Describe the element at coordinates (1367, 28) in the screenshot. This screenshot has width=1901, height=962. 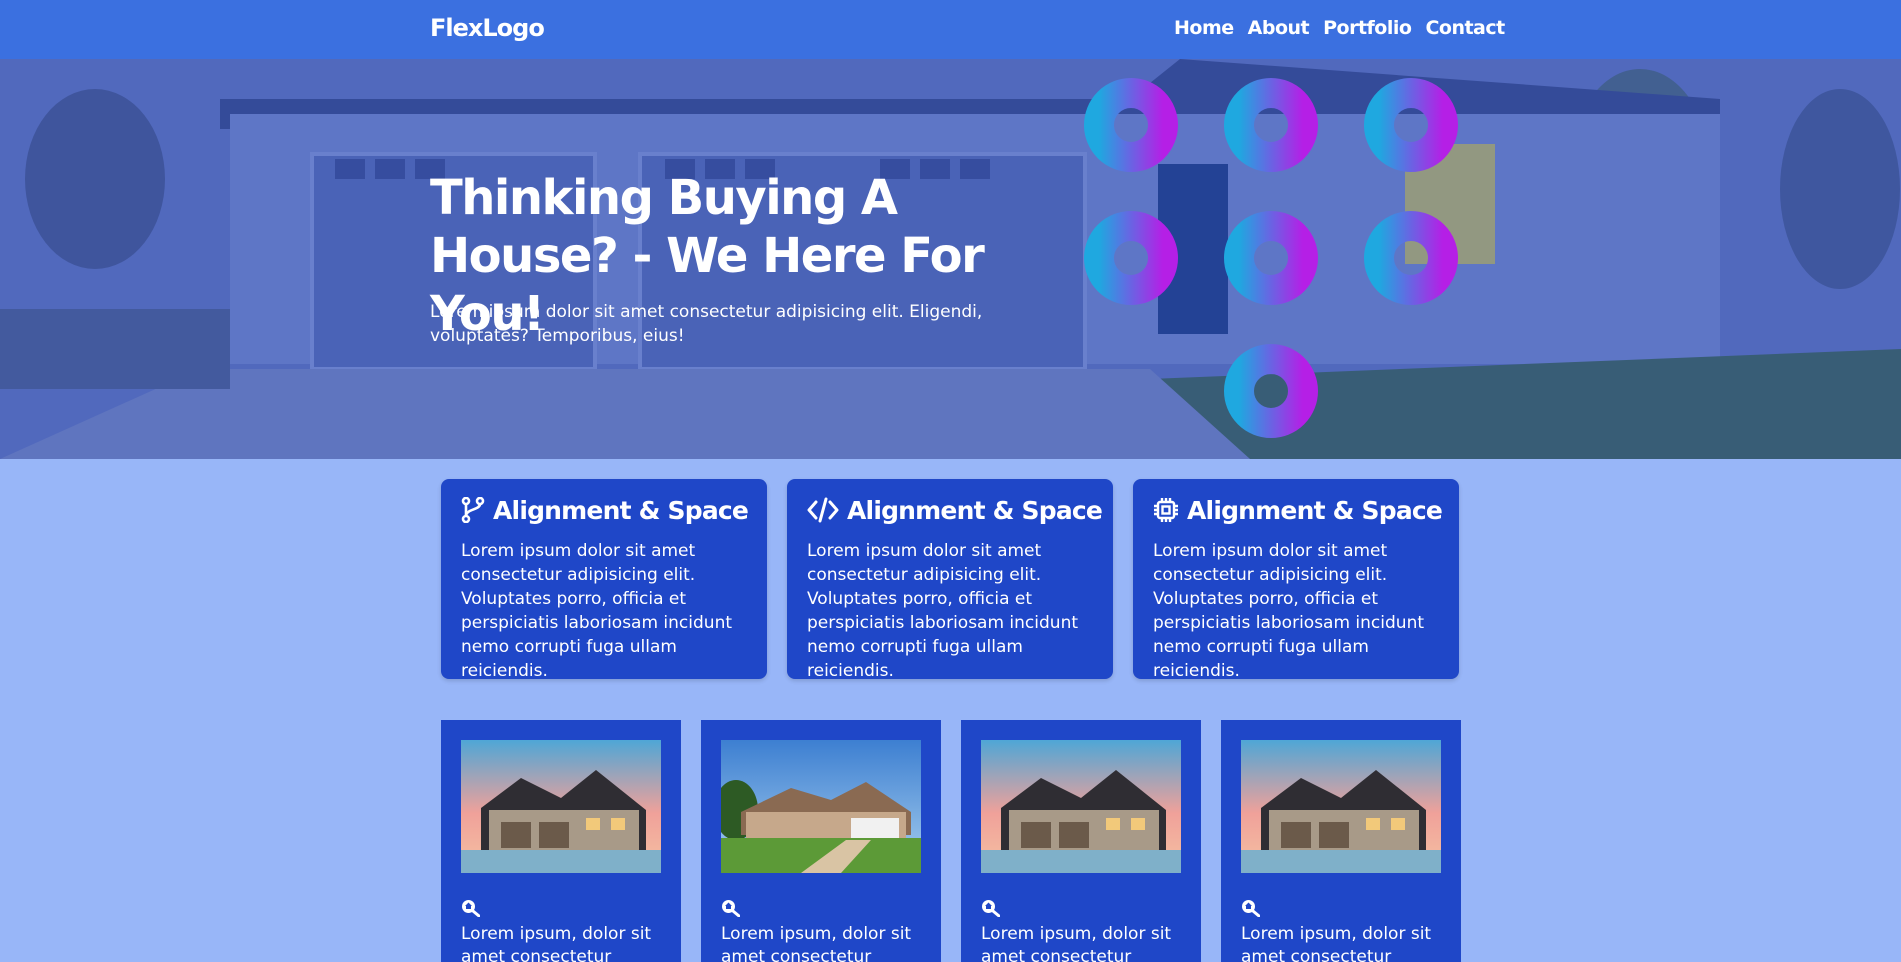
I see `nav-link-portfolio: Portfolio` at that location.